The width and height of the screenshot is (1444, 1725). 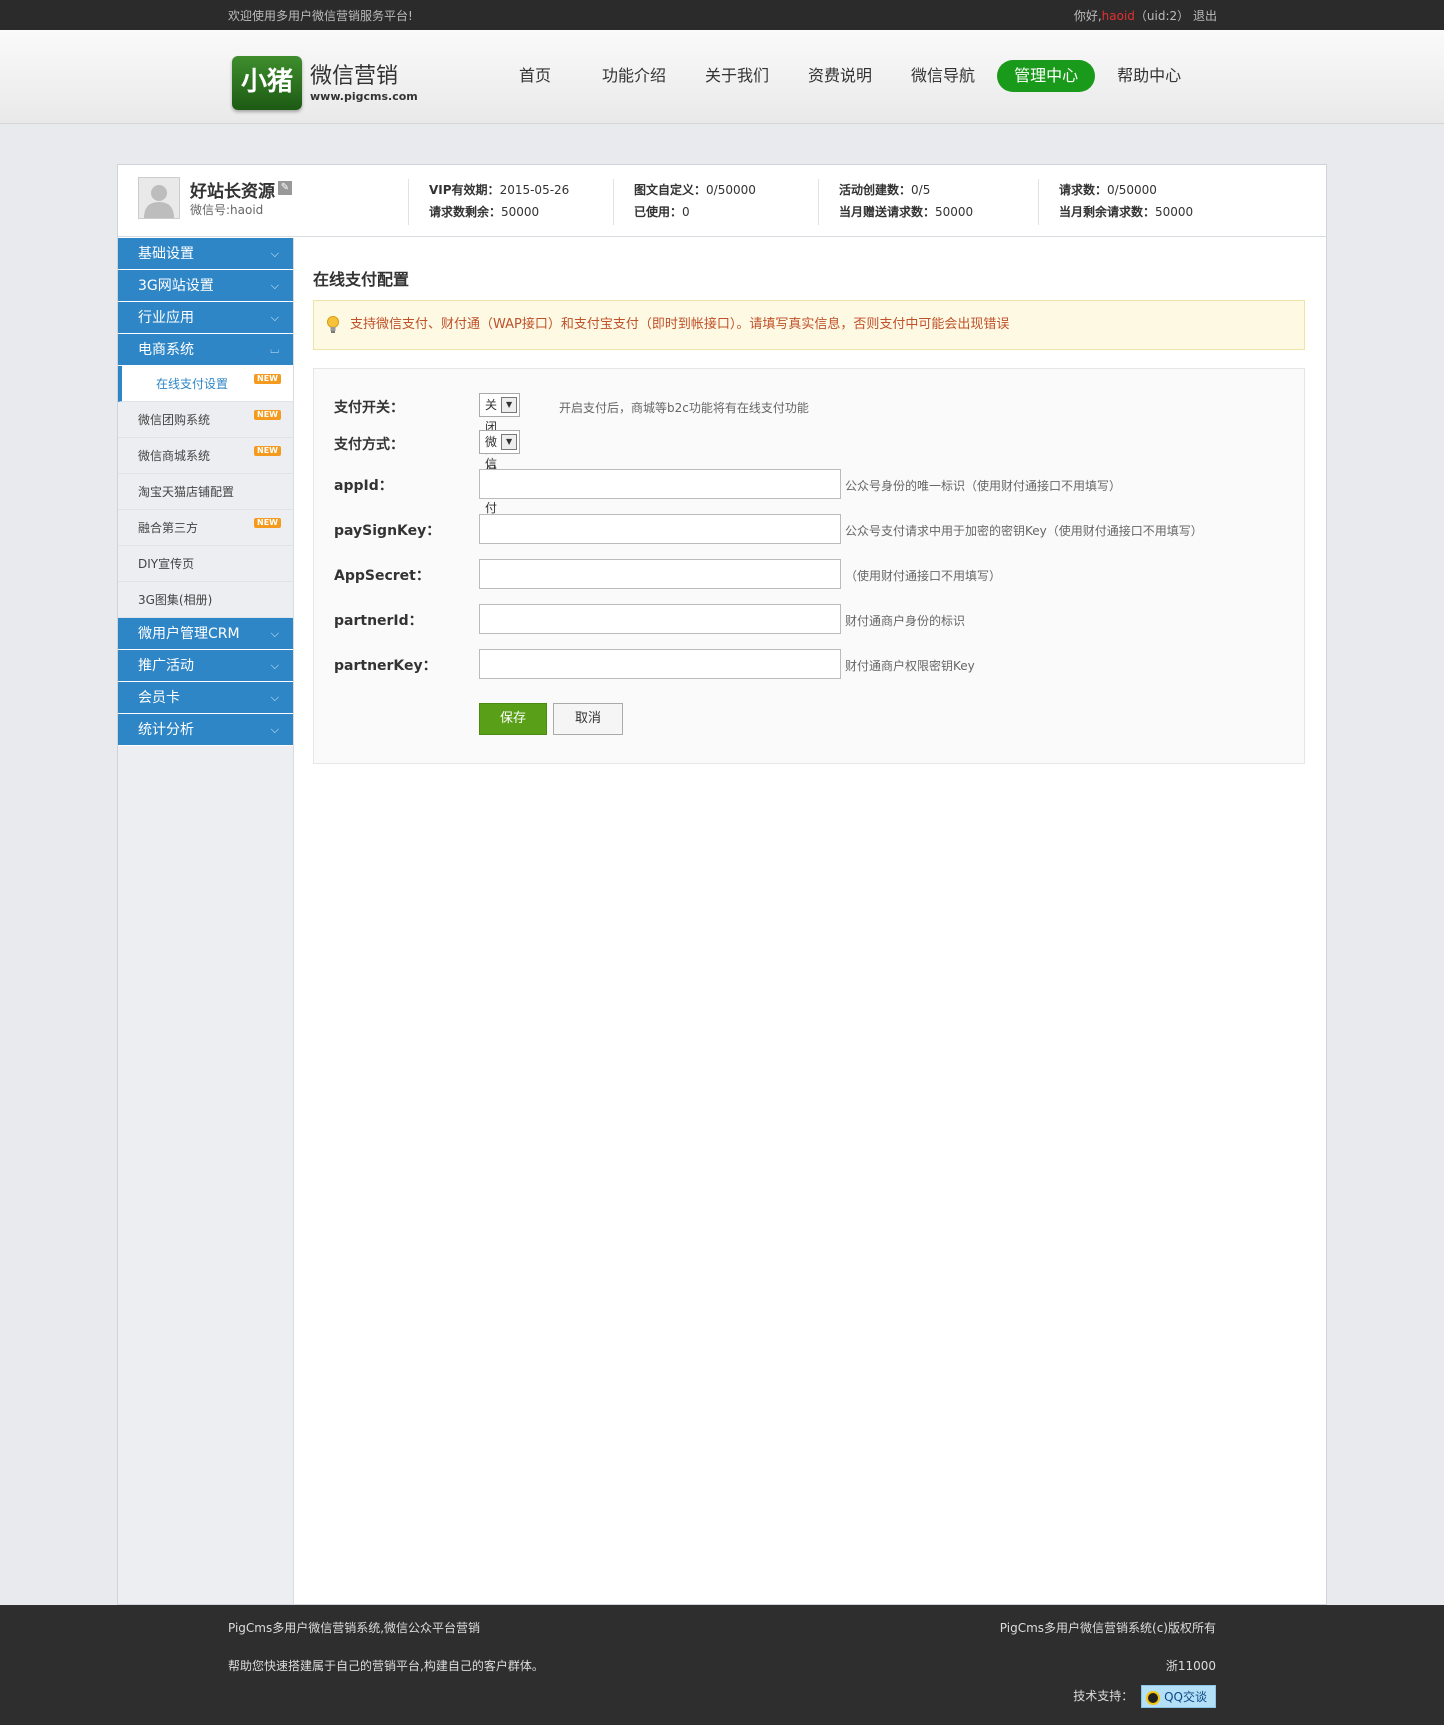 What do you see at coordinates (159, 698) in the screenshot?
I see `sidebar-group-label: 会员卡` at bounding box center [159, 698].